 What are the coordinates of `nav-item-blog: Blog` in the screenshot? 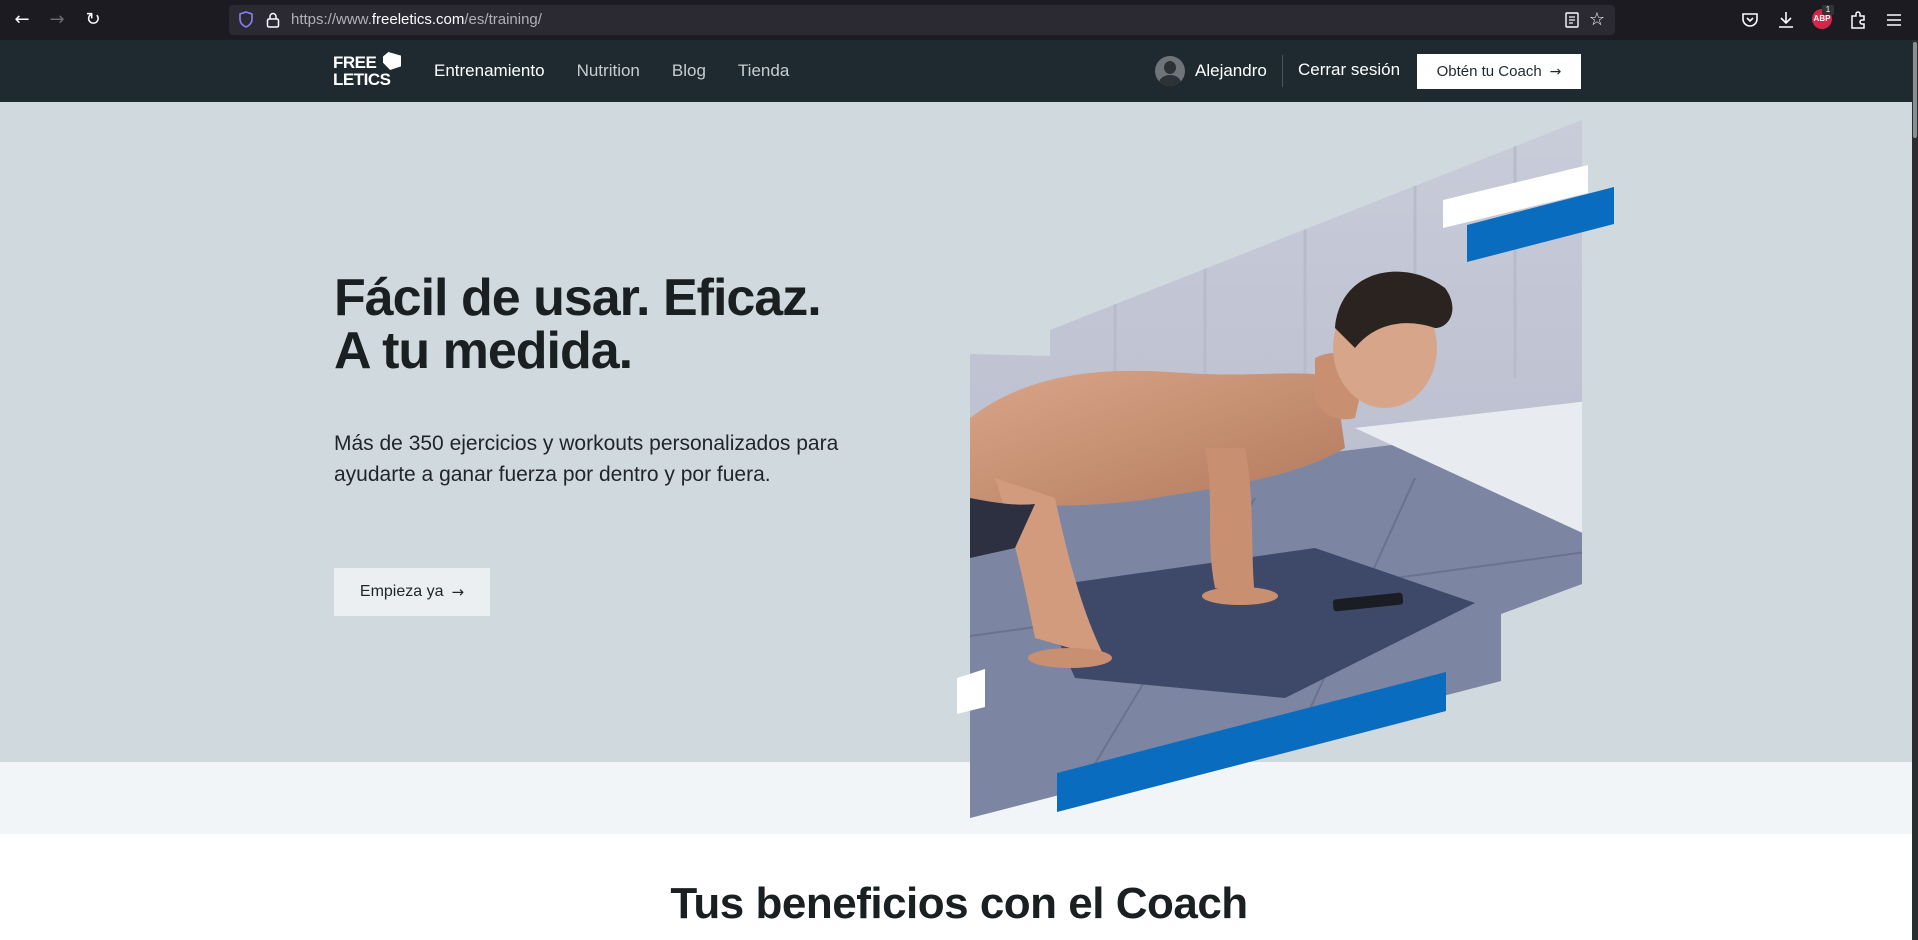 It's located at (689, 71).